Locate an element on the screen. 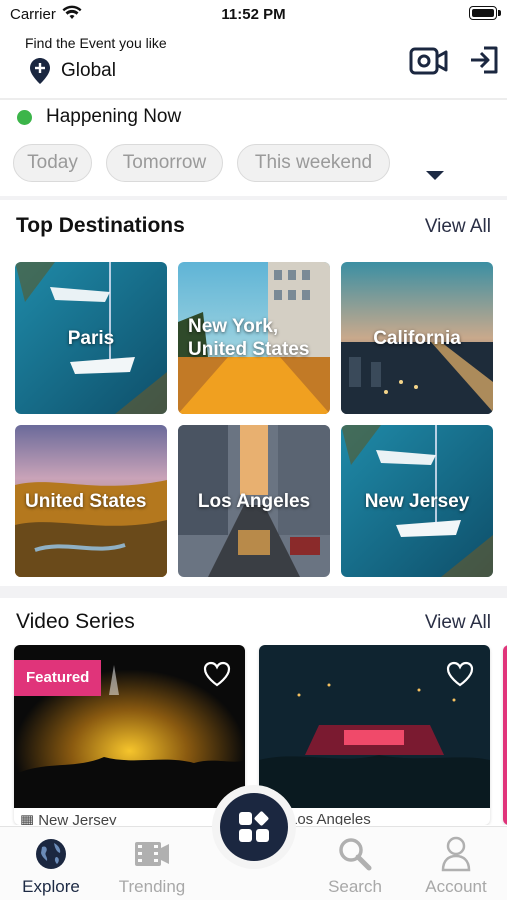 The width and height of the screenshot is (507, 900). video-camera-button is located at coordinates (429, 61).